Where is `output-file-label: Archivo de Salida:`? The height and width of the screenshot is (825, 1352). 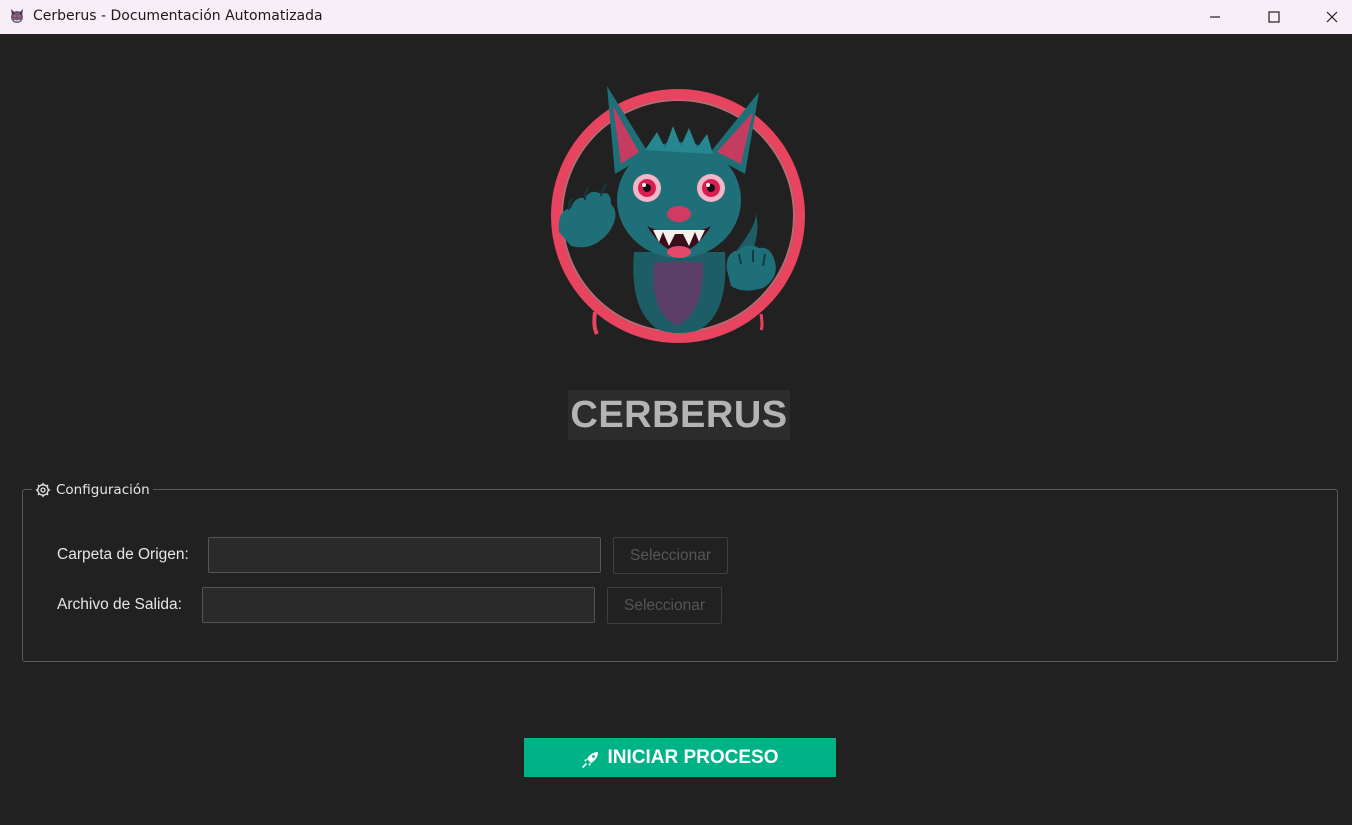
output-file-label: Archivo de Salida: is located at coordinates (119, 604).